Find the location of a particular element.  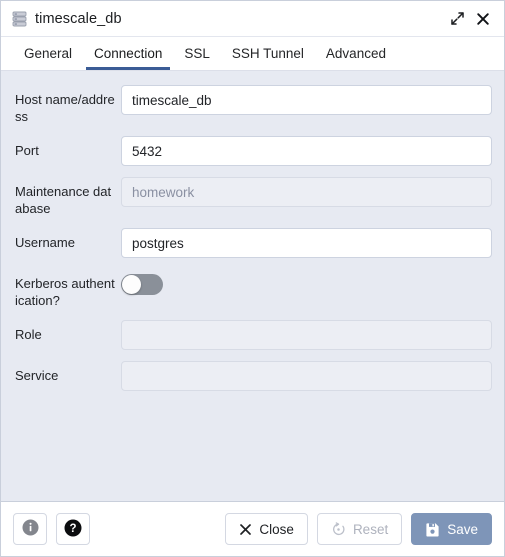

tab-advanced-label: Advanced is located at coordinates (355, 53).